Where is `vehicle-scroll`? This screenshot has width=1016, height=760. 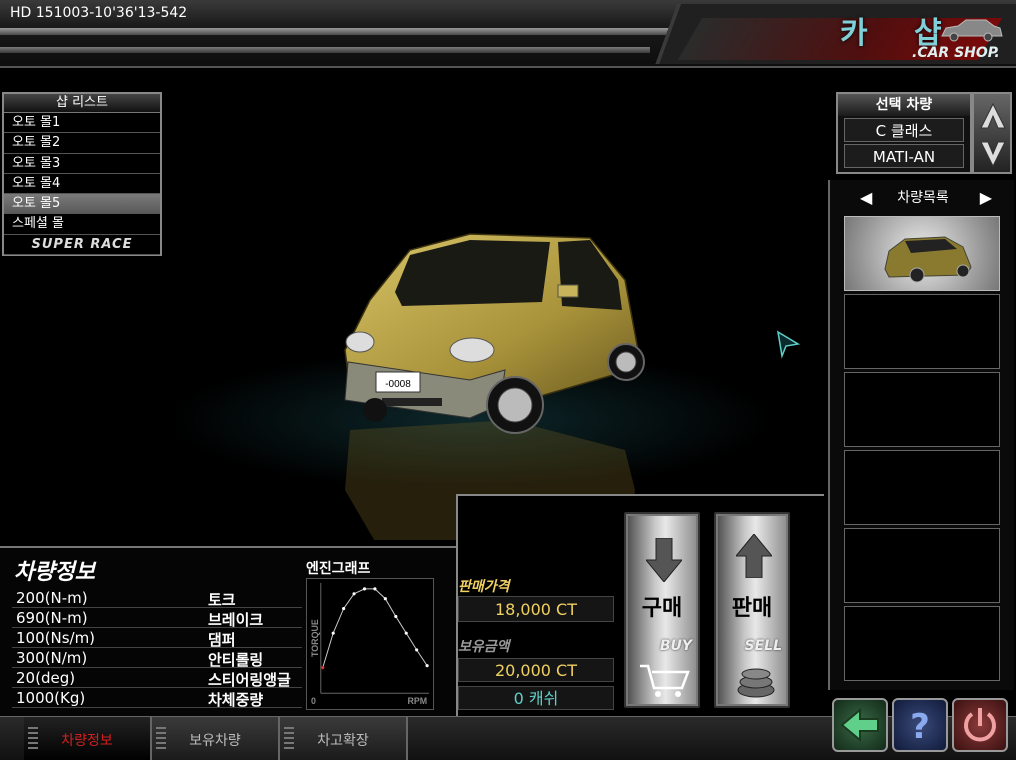
vehicle-scroll is located at coordinates (992, 133).